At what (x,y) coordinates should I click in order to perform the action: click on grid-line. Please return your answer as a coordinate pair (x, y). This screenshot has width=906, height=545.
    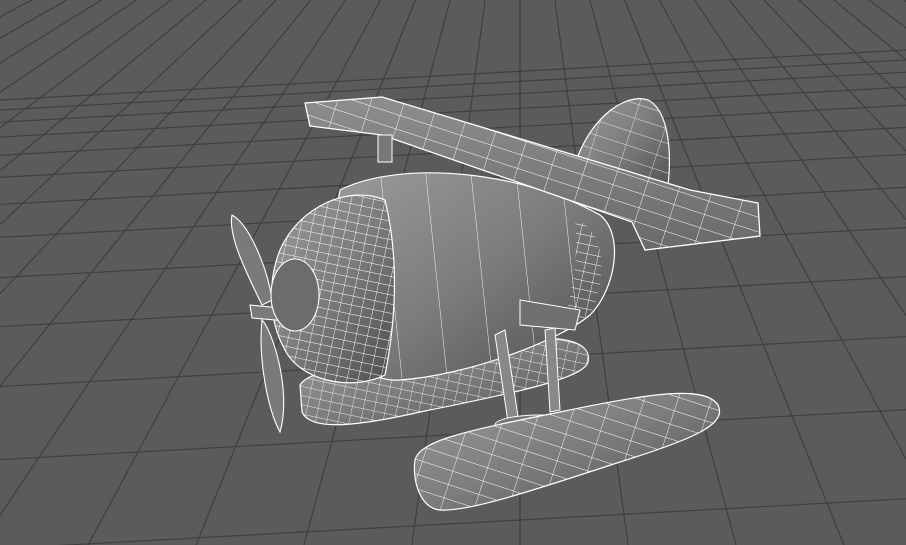
    Looking at the image, I should click on (453, 85).